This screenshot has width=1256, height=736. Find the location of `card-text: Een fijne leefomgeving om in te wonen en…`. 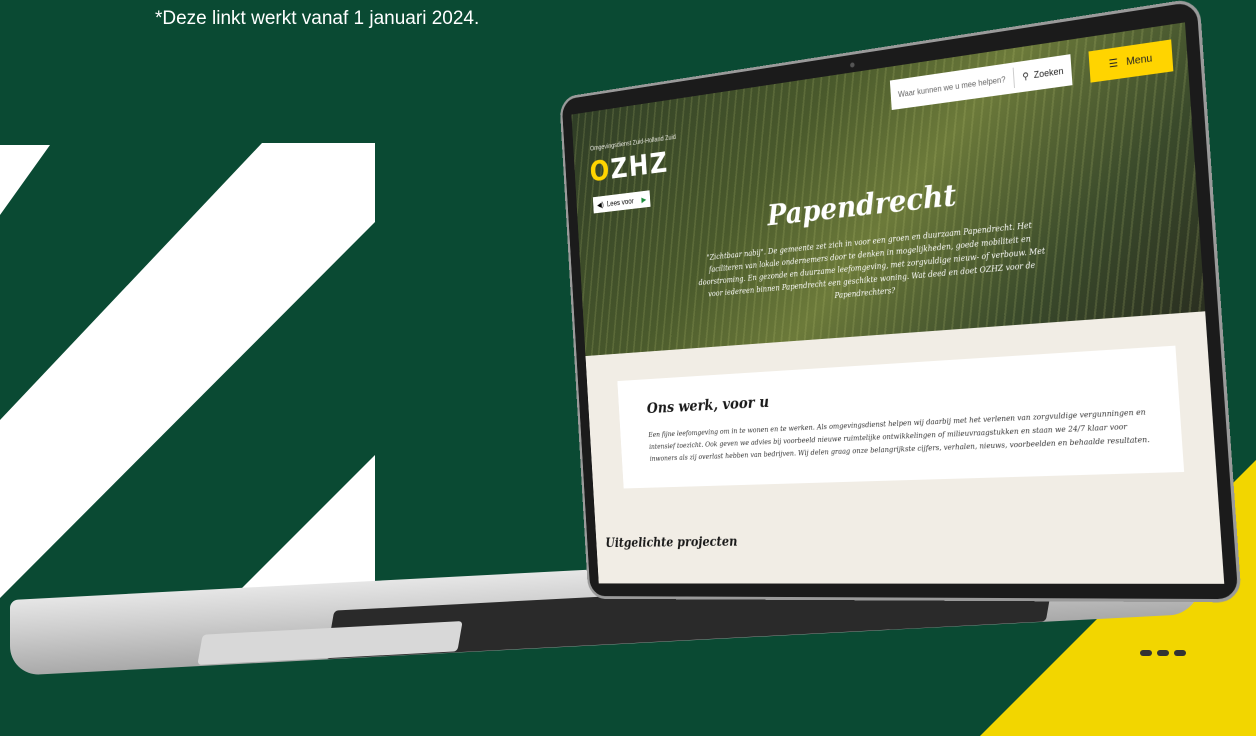

card-text: Een fijne leefomgeving om in te wonen en… is located at coordinates (899, 435).